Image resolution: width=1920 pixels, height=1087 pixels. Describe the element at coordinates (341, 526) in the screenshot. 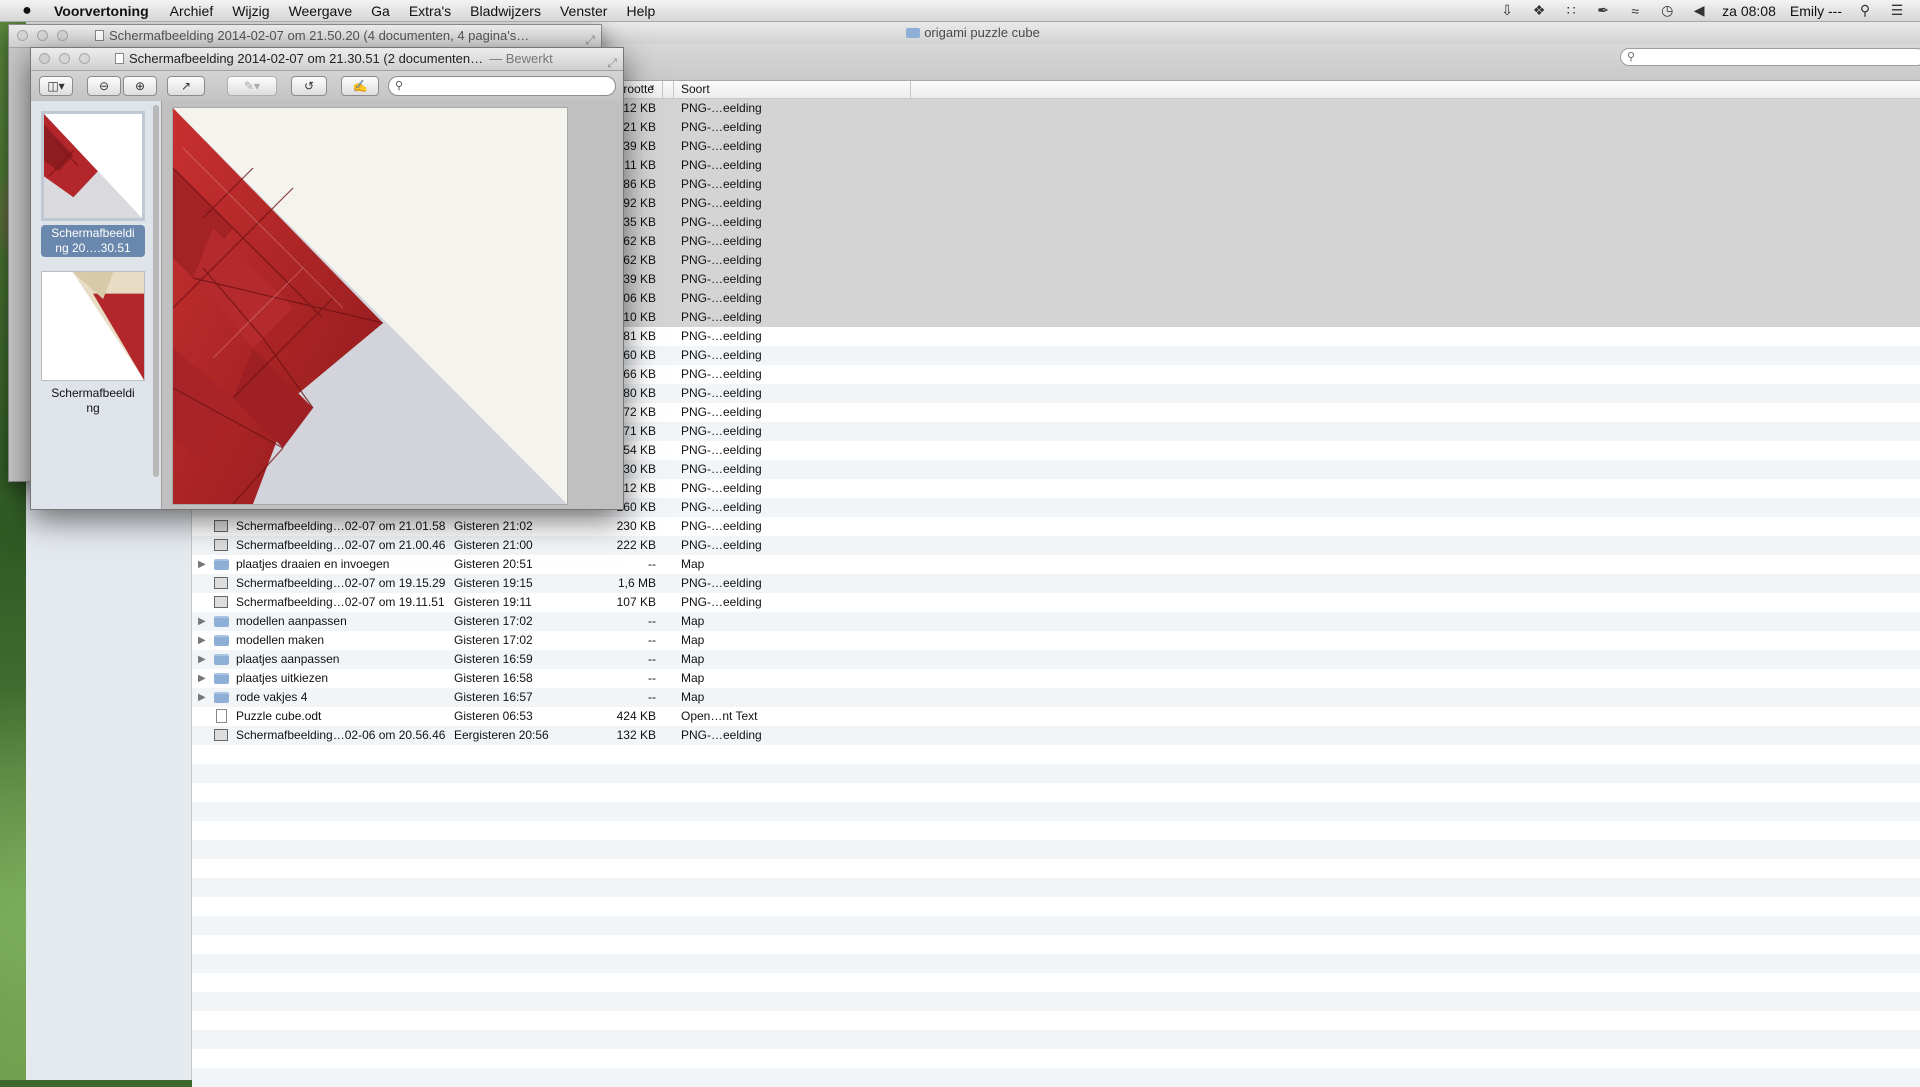

I see `file-name: Schermafbeelding…02-07 om 21.01.58` at that location.